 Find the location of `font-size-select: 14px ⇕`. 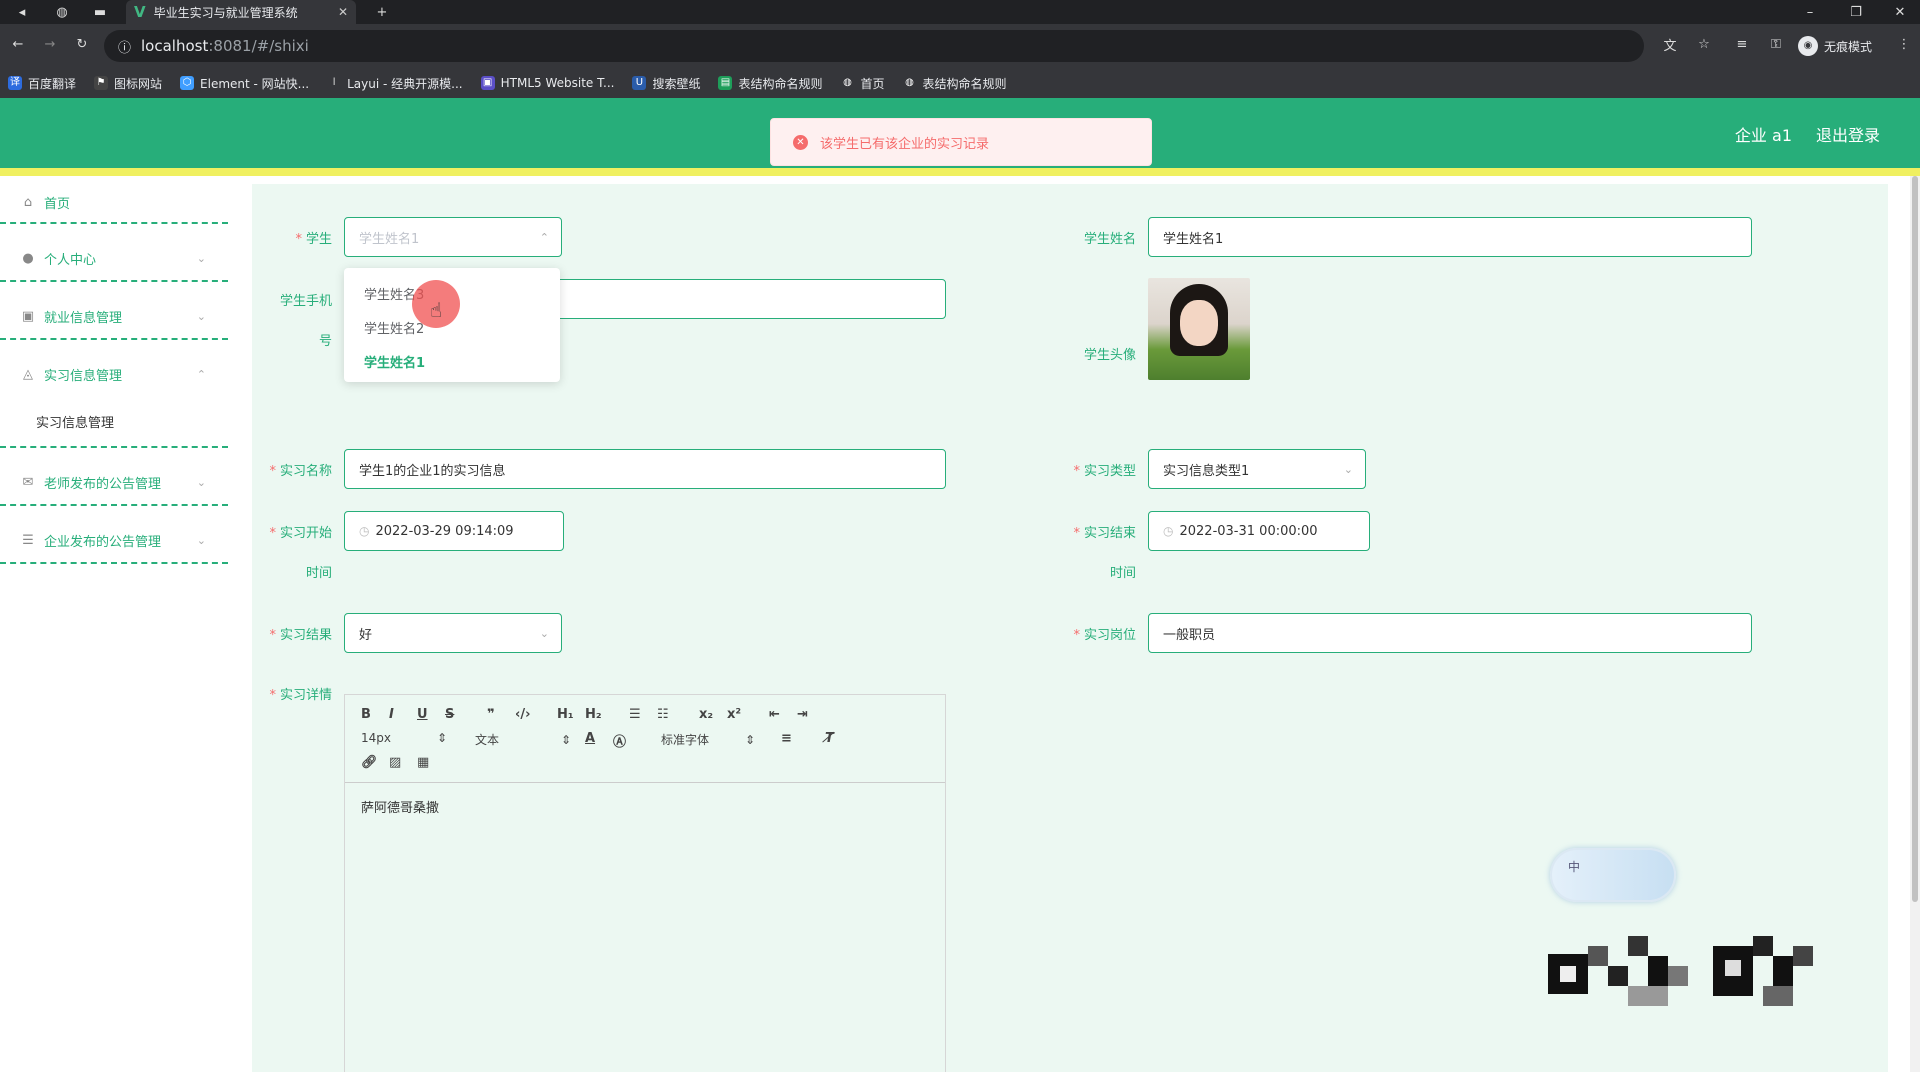

font-size-select: 14px ⇕ is located at coordinates (404, 738).